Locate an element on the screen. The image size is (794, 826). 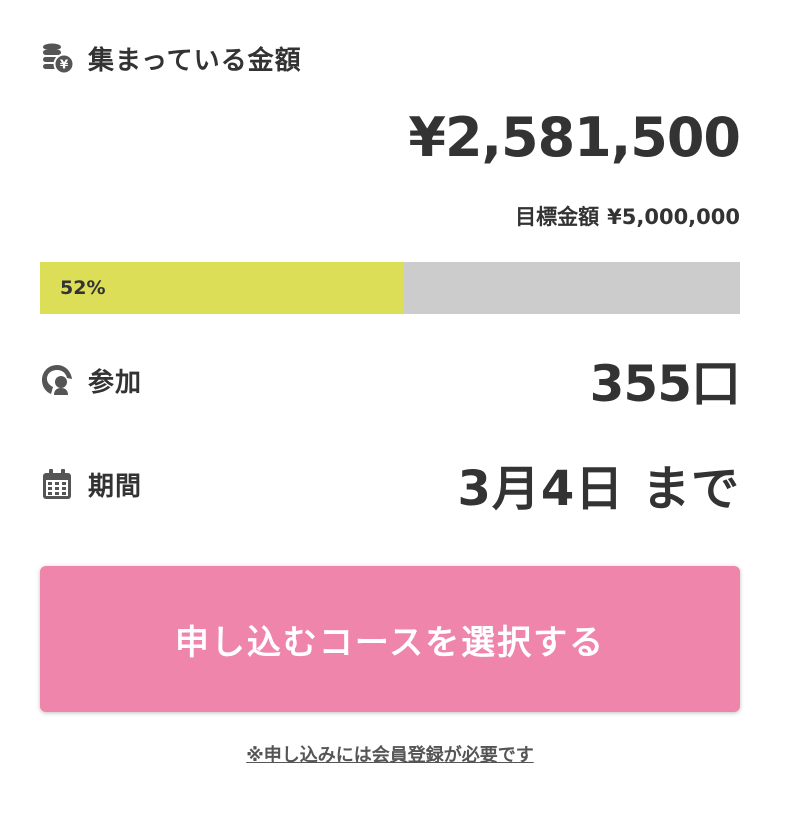
period-label: 期間 is located at coordinates (115, 486).